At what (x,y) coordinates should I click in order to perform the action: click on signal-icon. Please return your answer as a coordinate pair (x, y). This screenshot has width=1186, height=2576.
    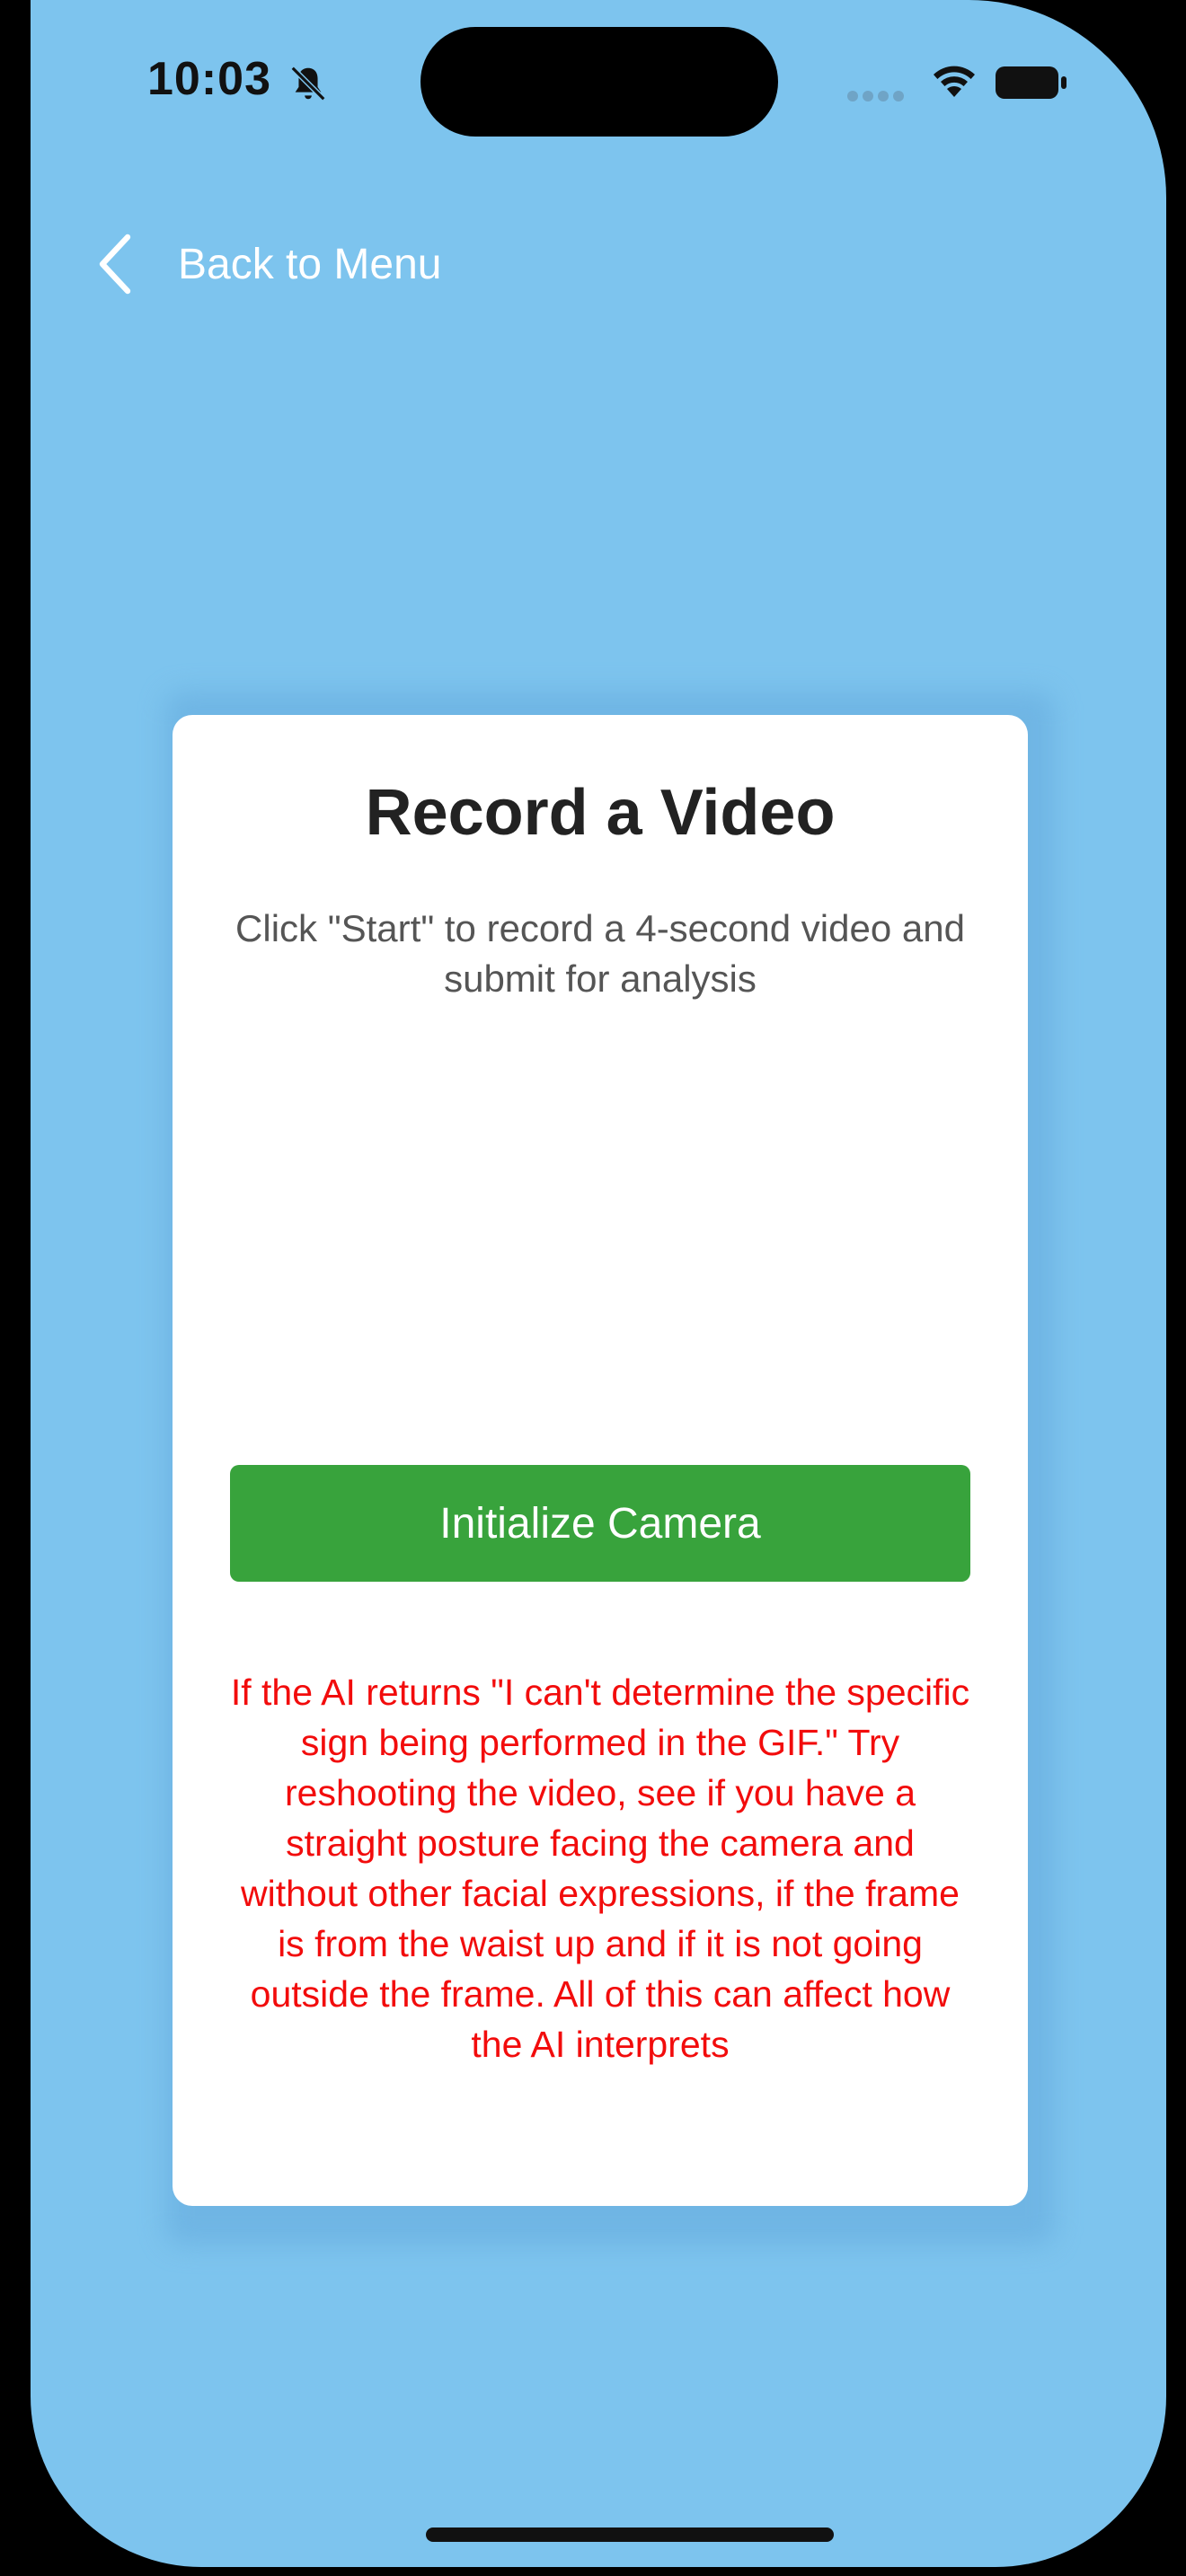
    Looking at the image, I should click on (875, 96).